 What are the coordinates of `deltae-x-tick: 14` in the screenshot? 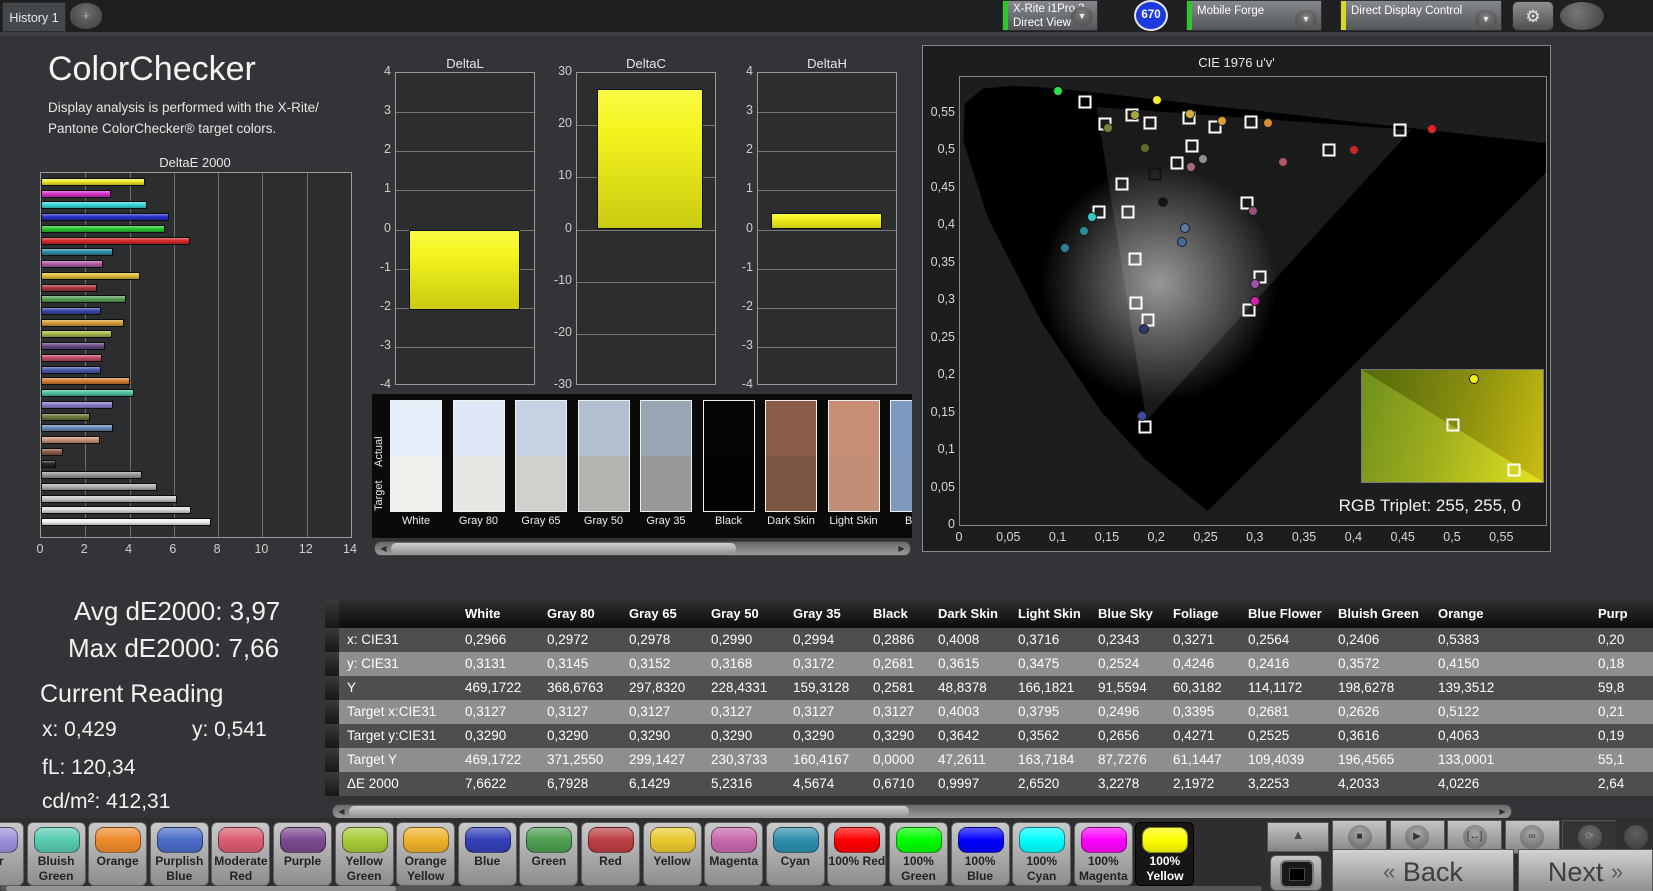 It's located at (350, 549).